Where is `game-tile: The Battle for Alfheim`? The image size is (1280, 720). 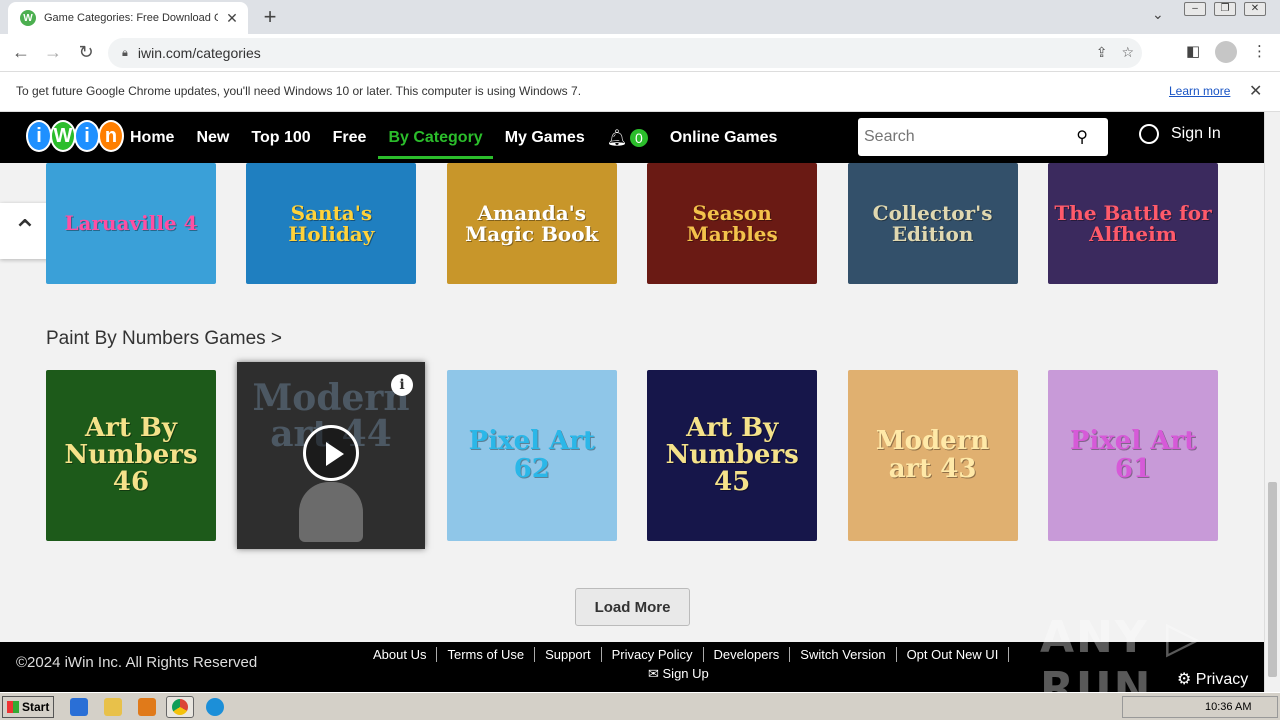 game-tile: The Battle for Alfheim is located at coordinates (1133, 223).